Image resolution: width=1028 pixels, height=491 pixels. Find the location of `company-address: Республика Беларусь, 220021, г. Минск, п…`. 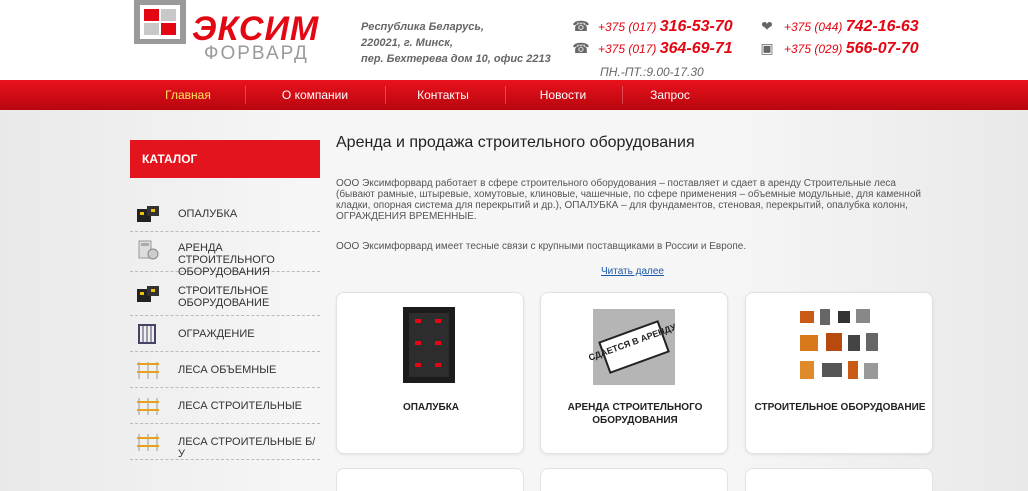

company-address: Республика Беларусь, 220021, г. Минск, п… is located at coordinates (463, 43).